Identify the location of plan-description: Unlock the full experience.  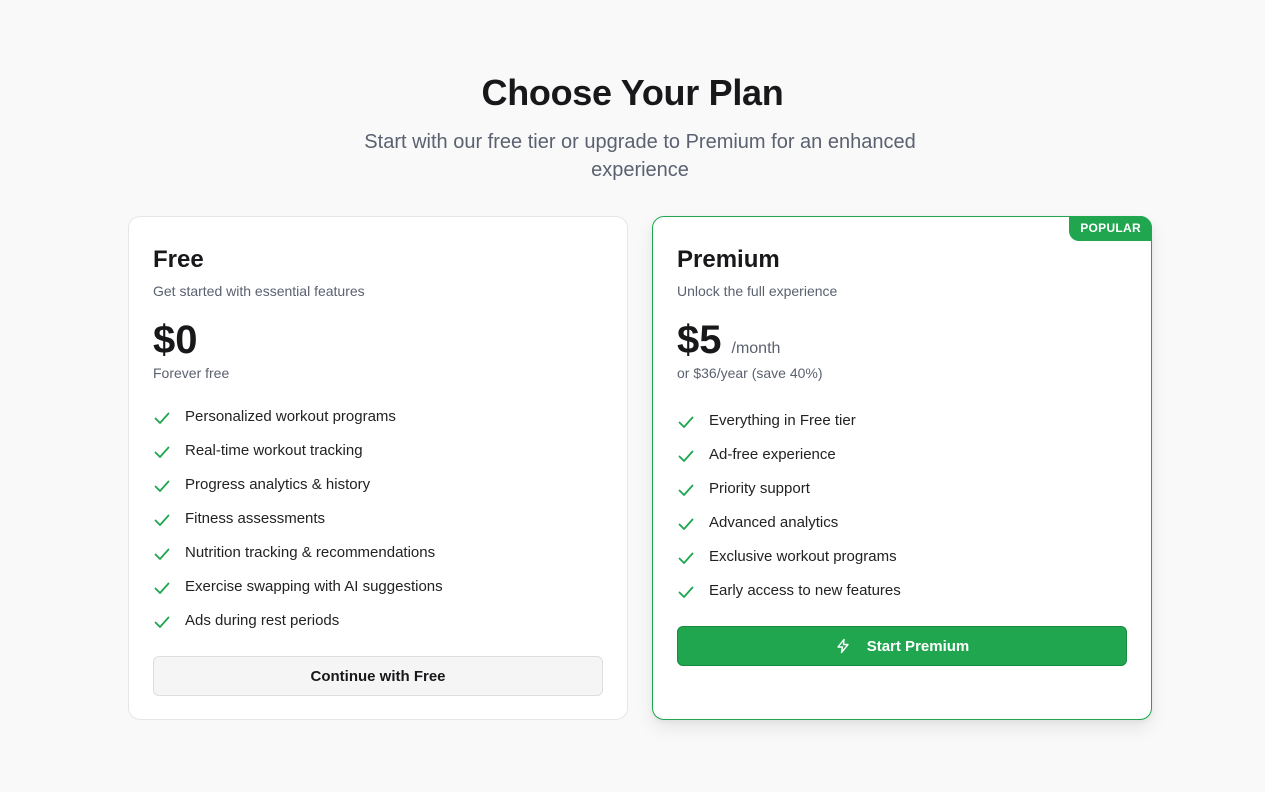
(757, 291).